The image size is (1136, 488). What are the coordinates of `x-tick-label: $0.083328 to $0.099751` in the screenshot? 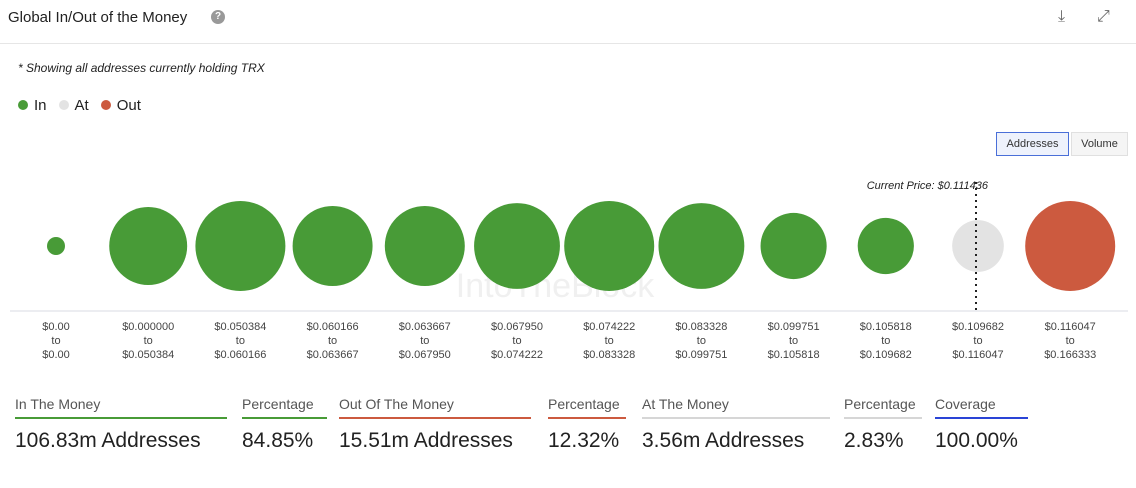 It's located at (701, 341).